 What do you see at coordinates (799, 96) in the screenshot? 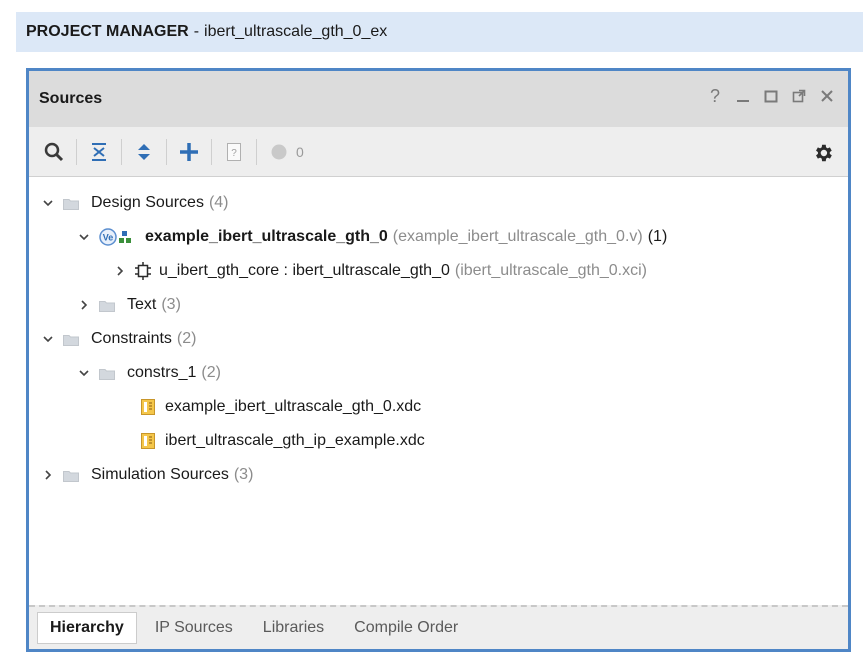
I see `float-icon` at bounding box center [799, 96].